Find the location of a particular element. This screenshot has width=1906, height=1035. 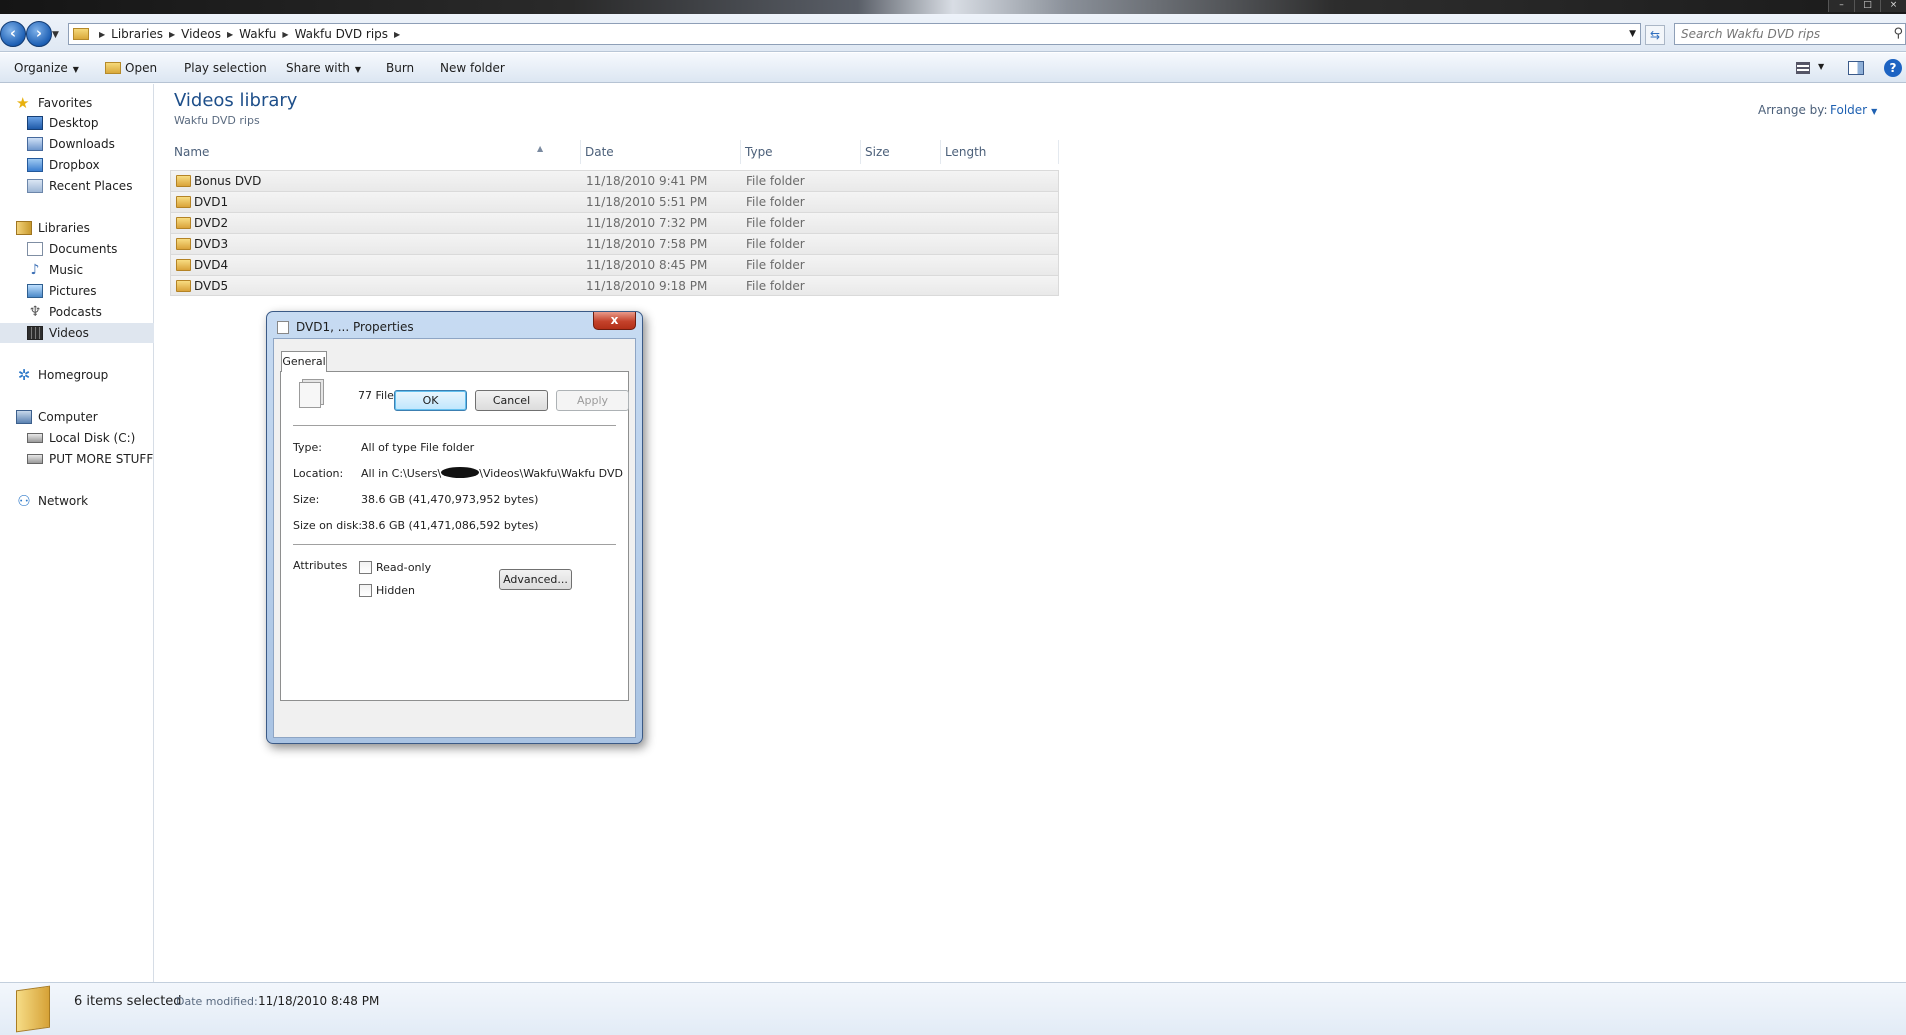

nav-documents: Documents is located at coordinates (77, 249).